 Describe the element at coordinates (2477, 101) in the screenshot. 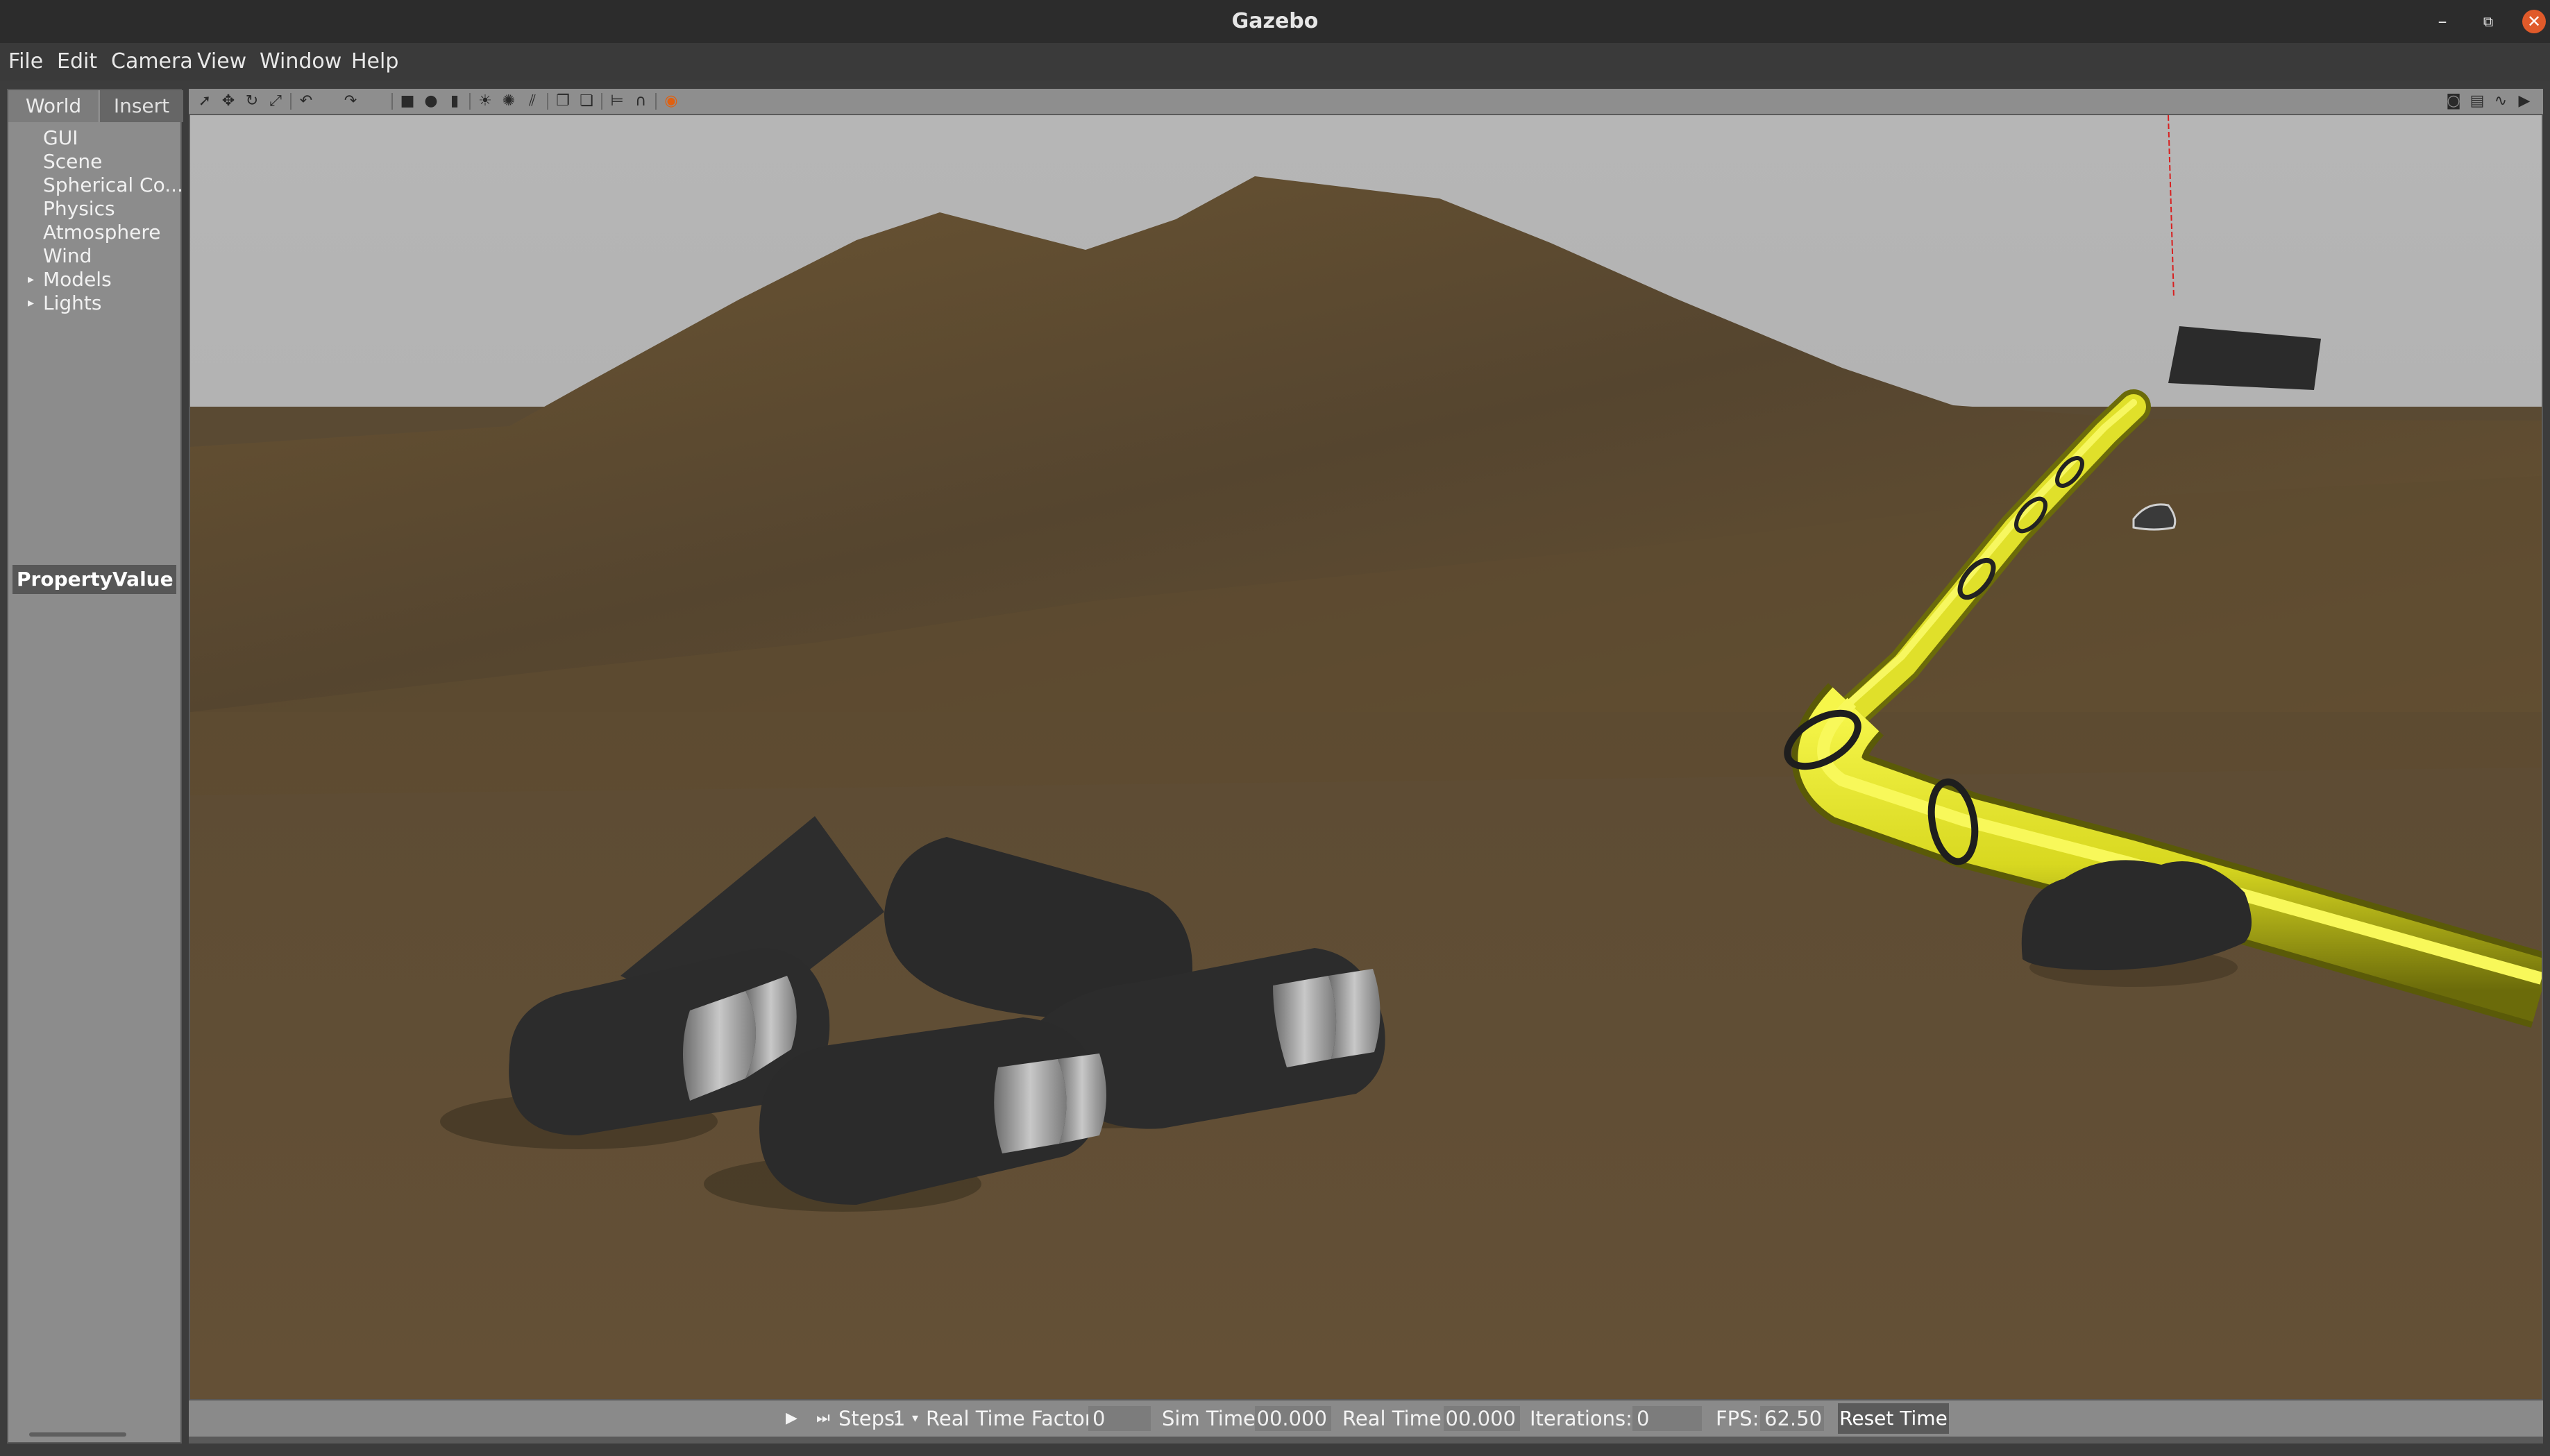

I see `log-icon: ▤` at that location.